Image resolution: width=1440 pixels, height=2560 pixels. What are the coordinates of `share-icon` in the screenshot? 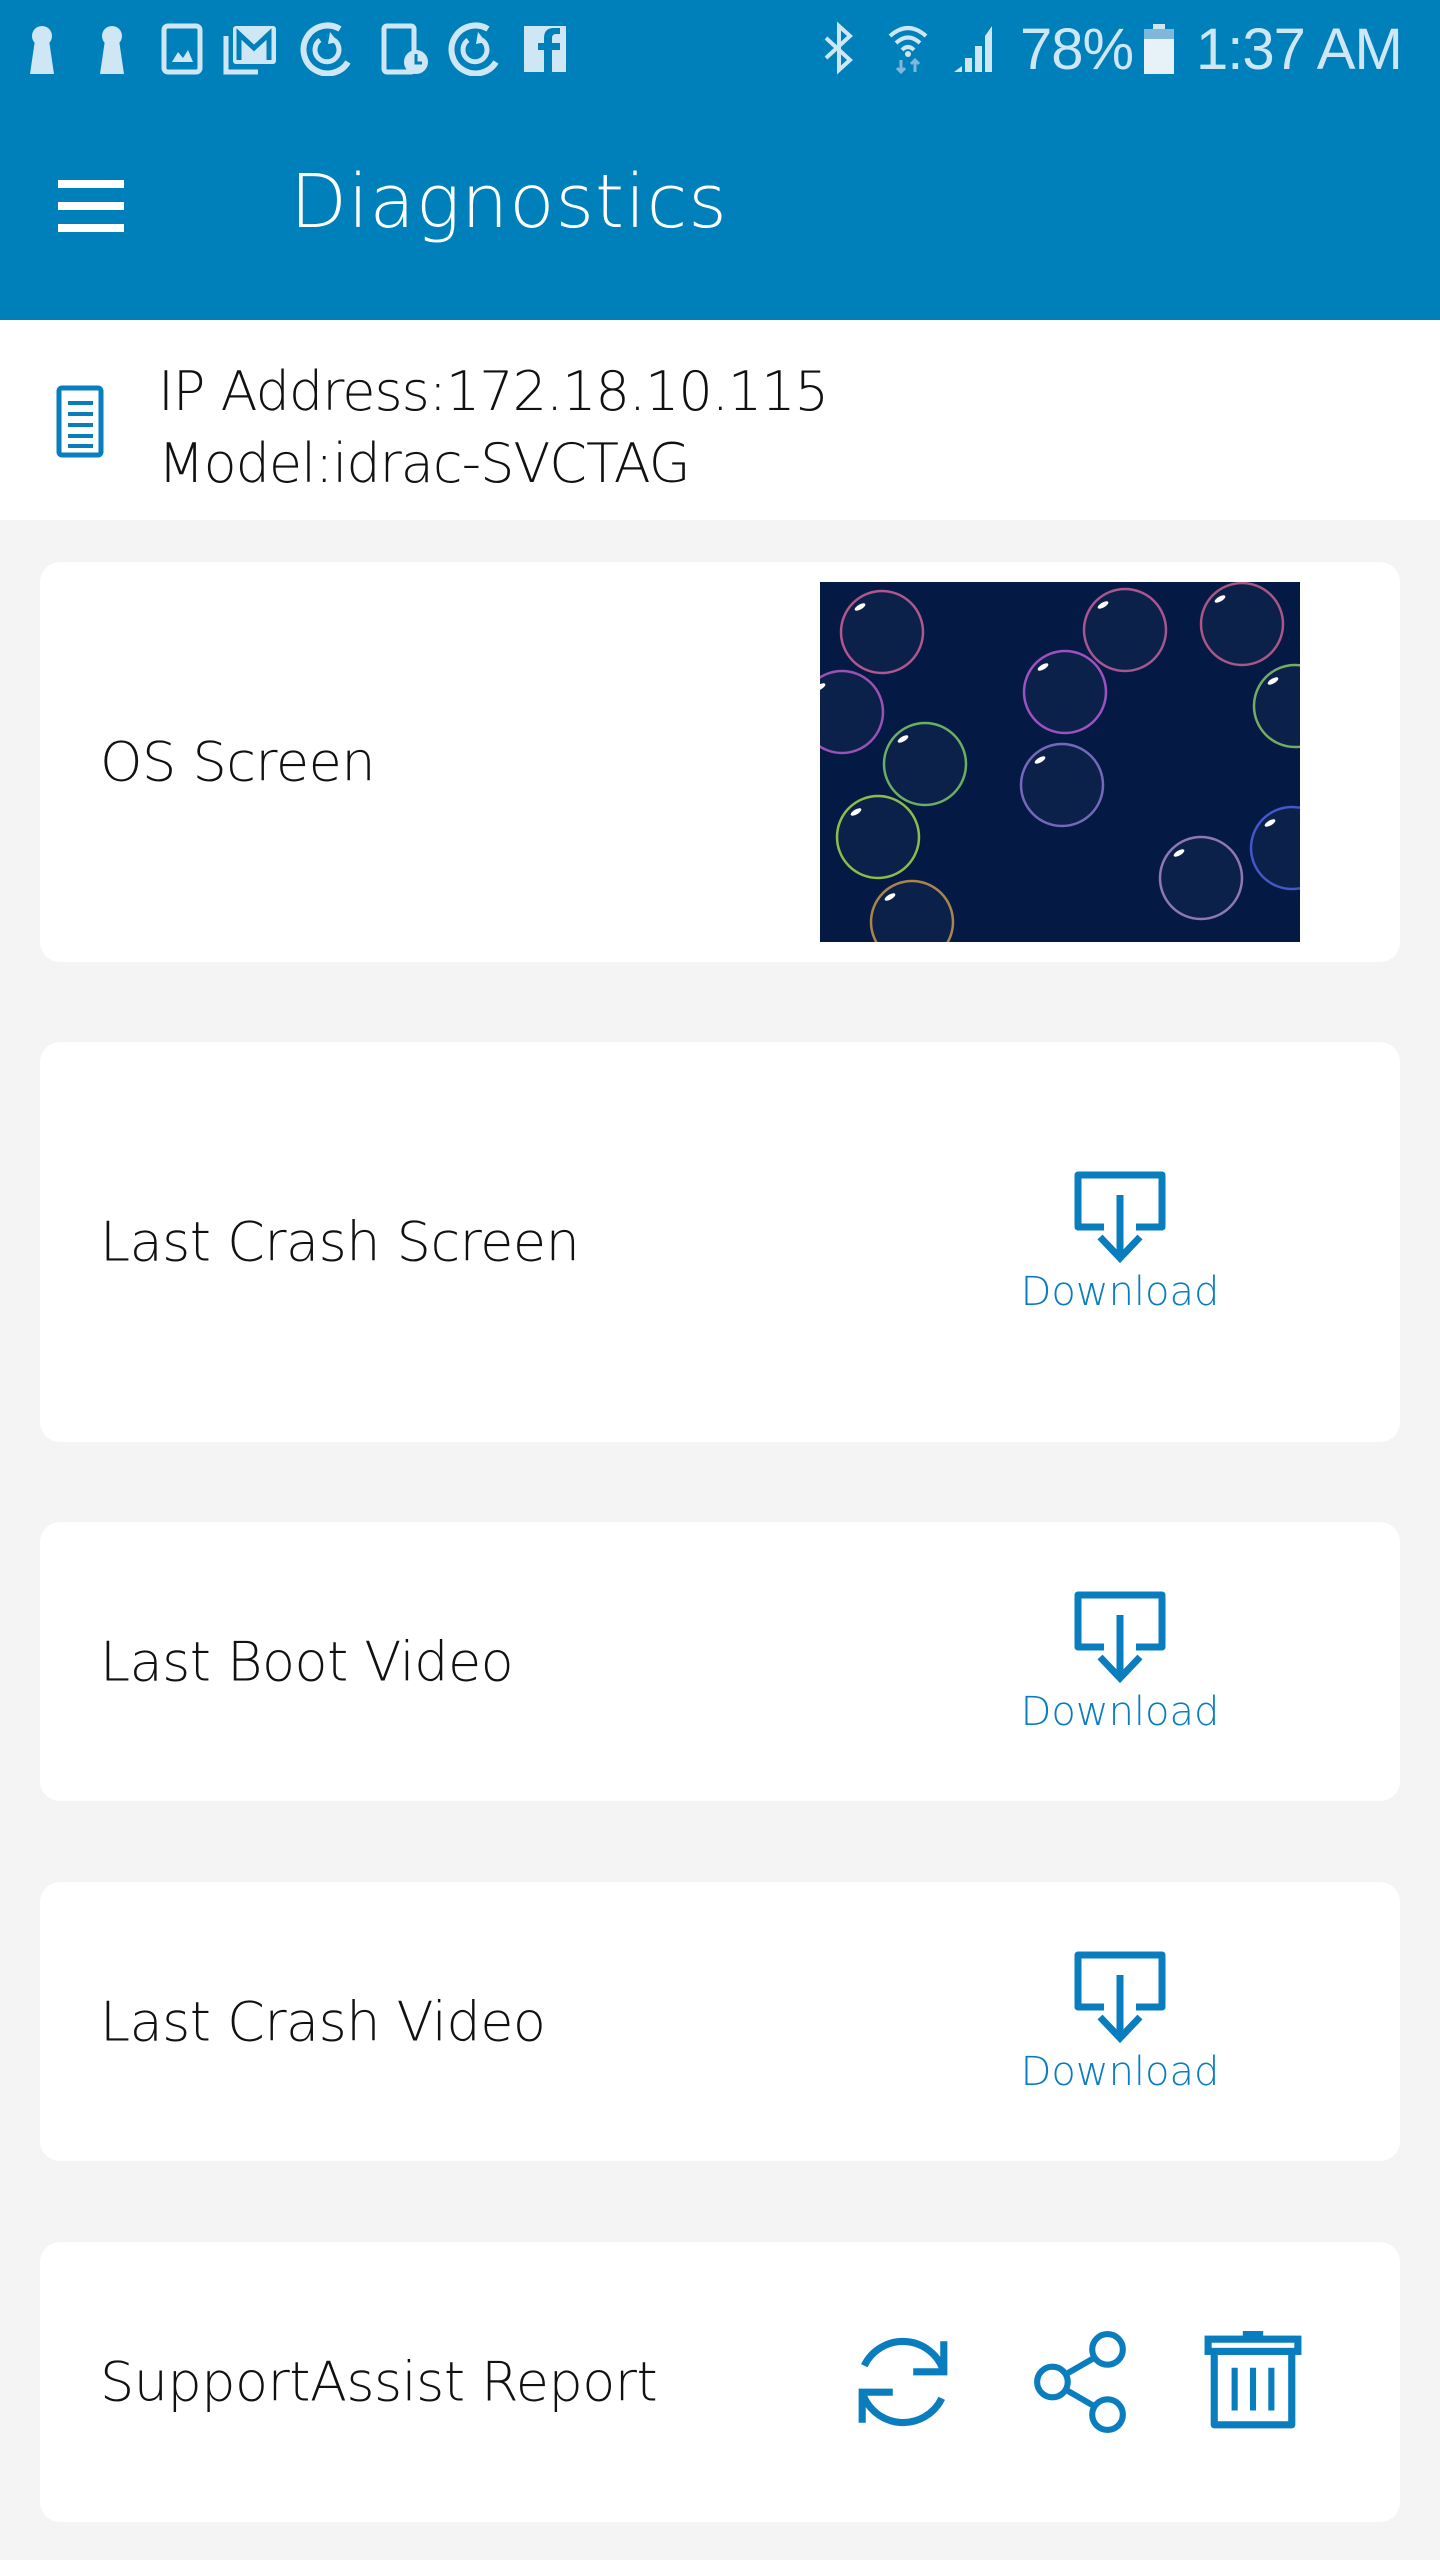 It's located at (1080, 2382).